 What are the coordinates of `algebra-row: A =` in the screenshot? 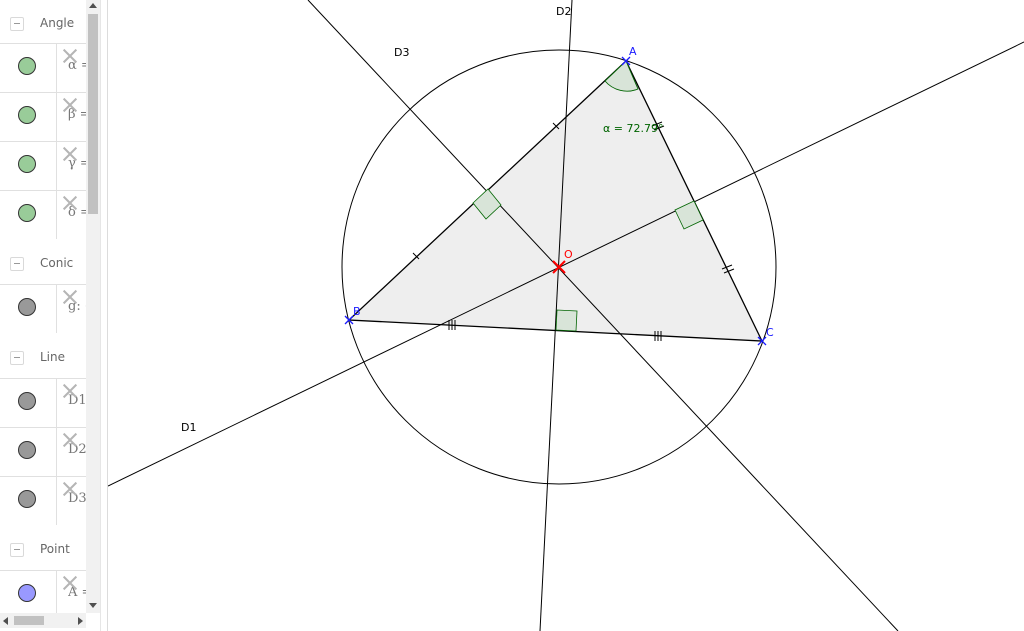 It's located at (43, 594).